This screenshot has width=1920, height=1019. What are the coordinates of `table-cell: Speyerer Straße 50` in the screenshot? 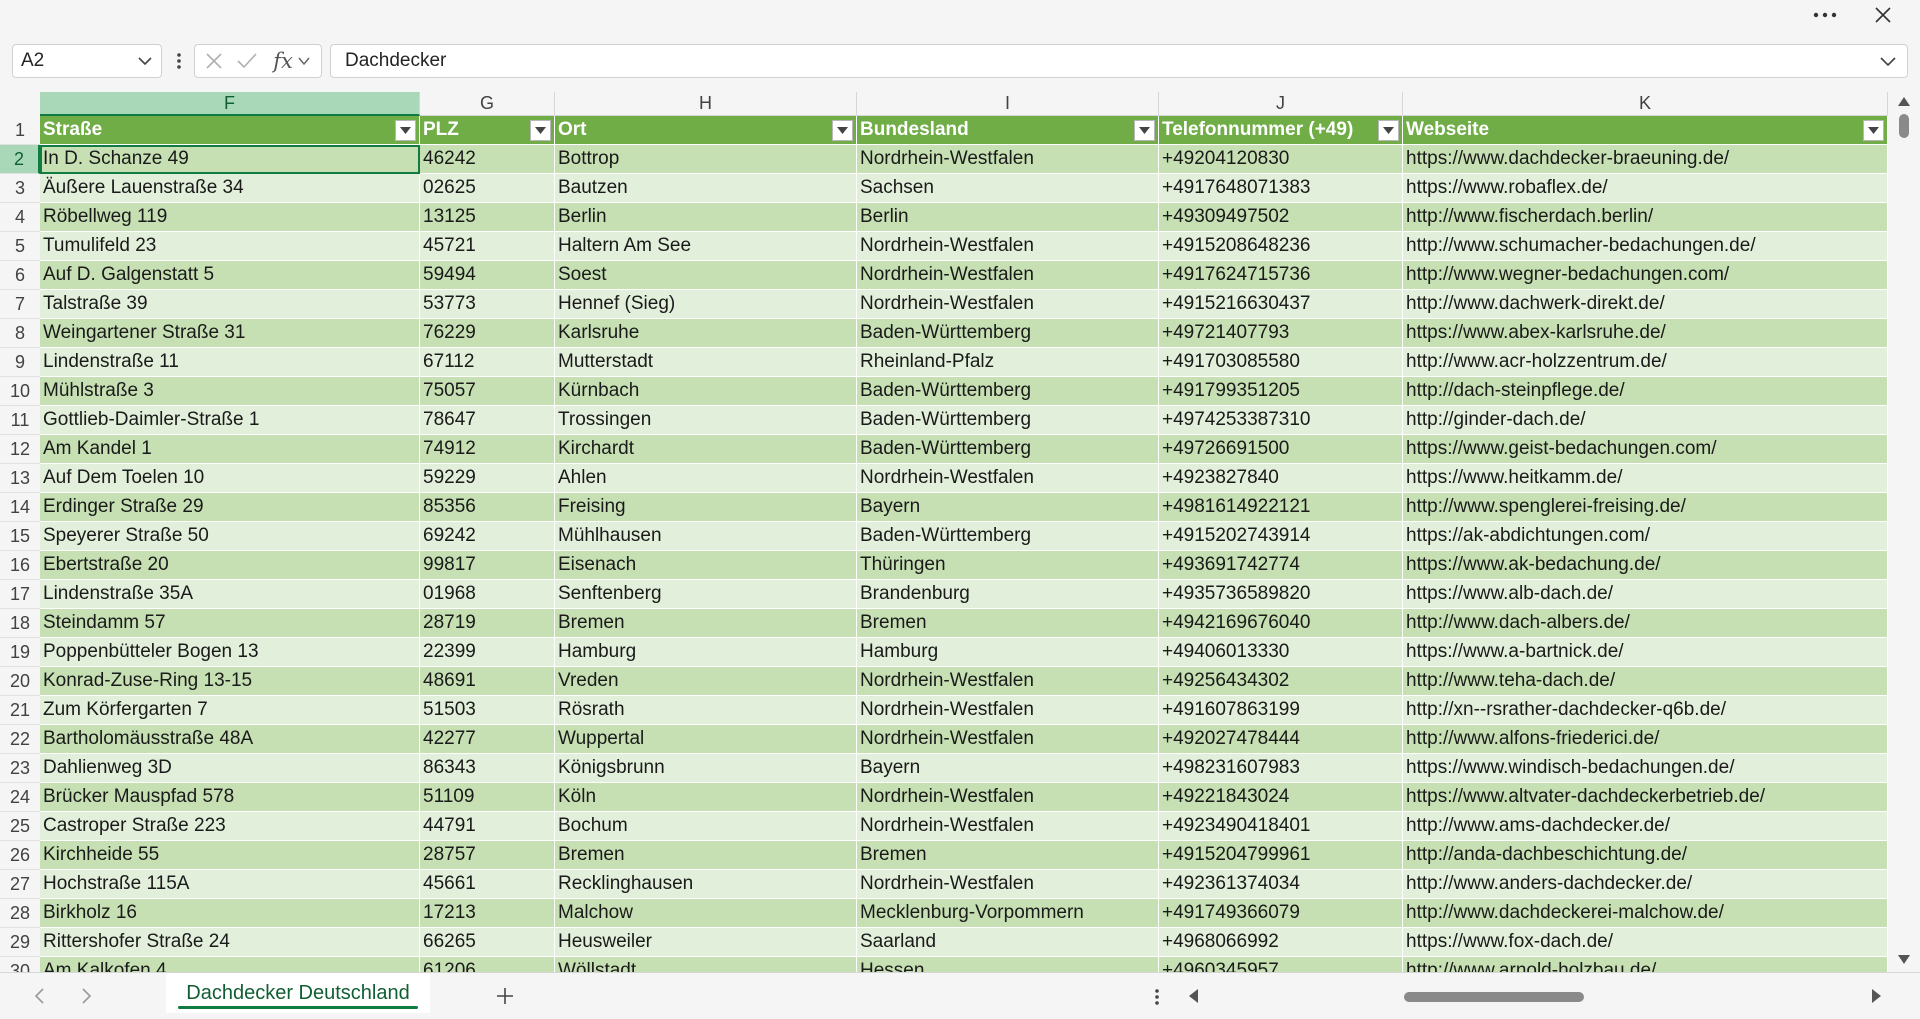 It's located at (230, 536).